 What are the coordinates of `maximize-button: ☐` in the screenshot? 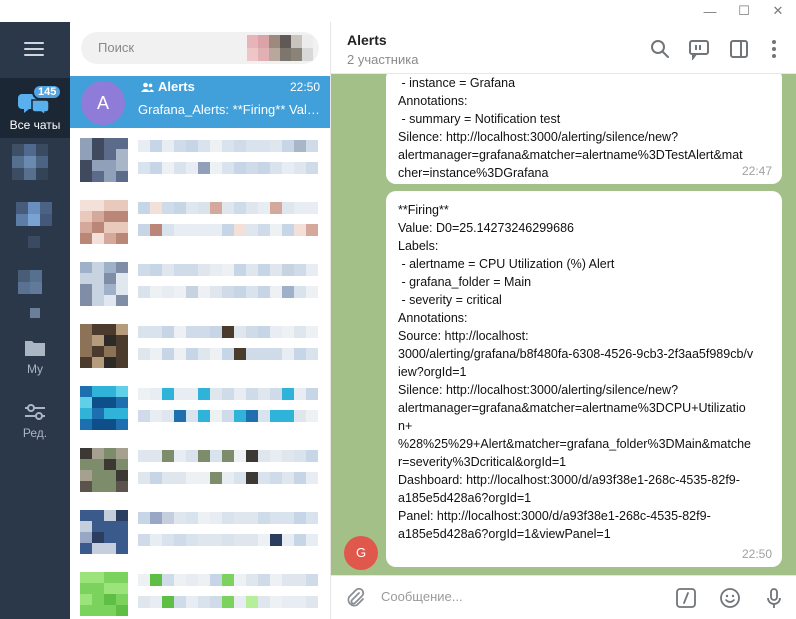 It's located at (744, 11).